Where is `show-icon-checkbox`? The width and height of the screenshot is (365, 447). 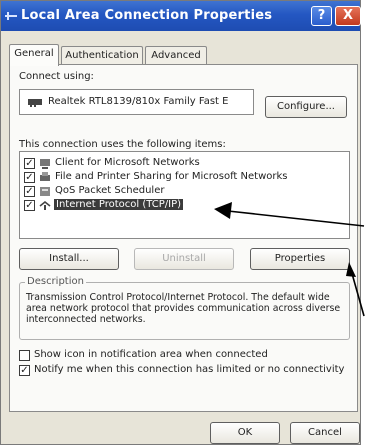 show-icon-checkbox is located at coordinates (24, 355).